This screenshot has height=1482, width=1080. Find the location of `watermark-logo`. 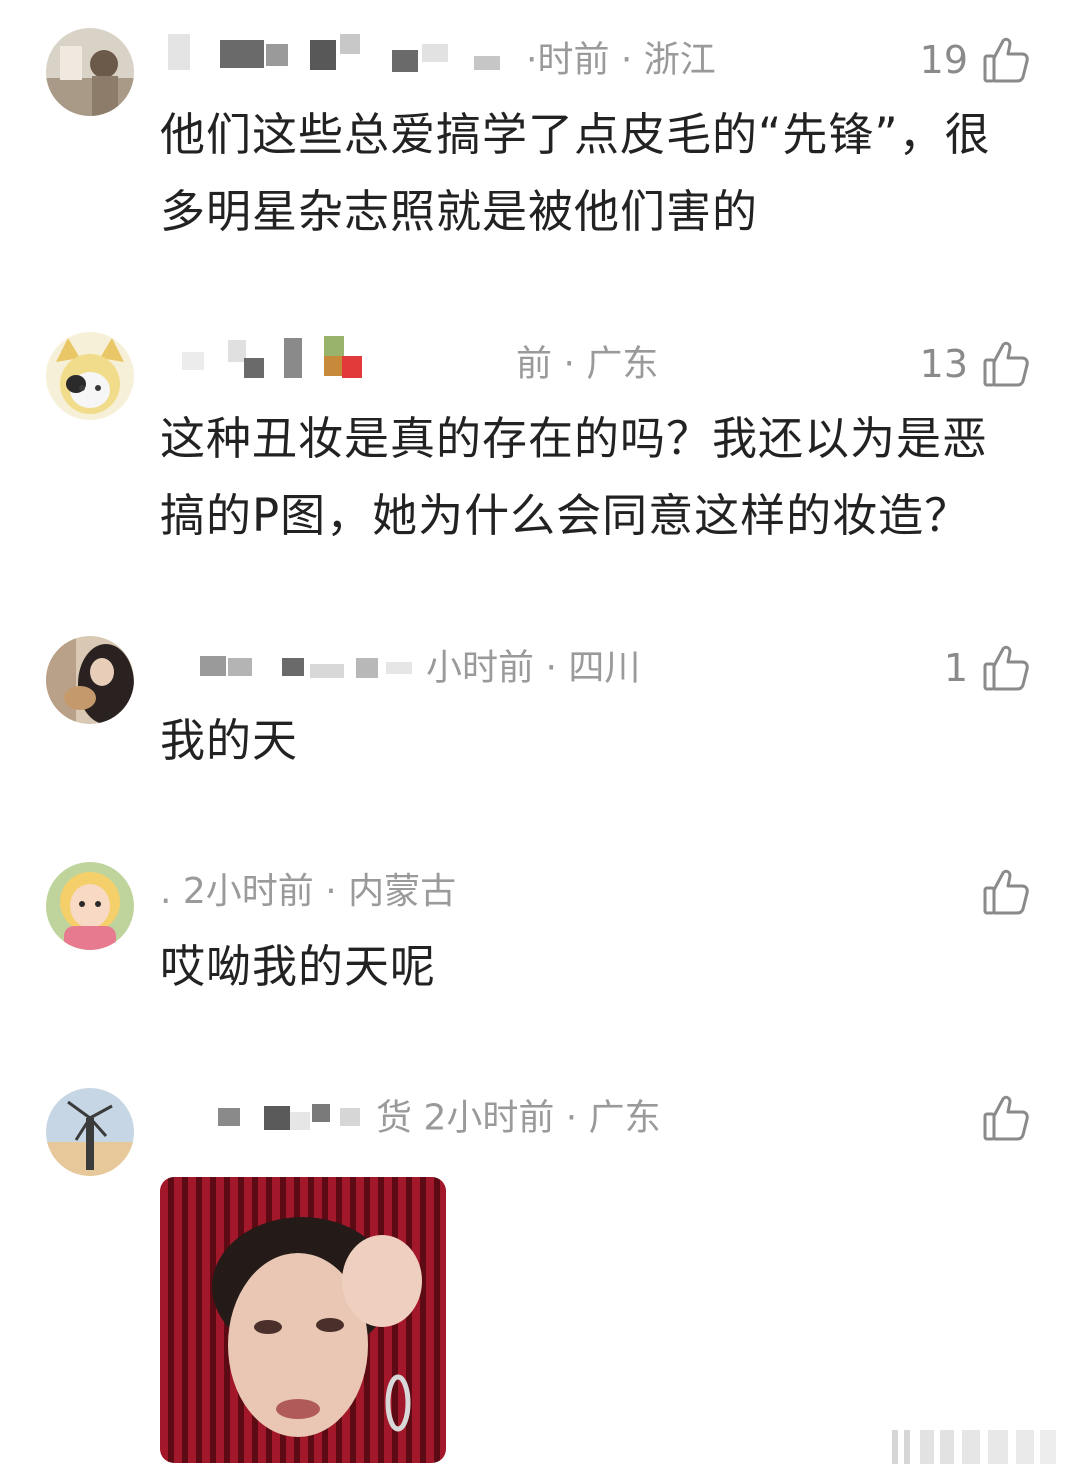

watermark-logo is located at coordinates (975, 1447).